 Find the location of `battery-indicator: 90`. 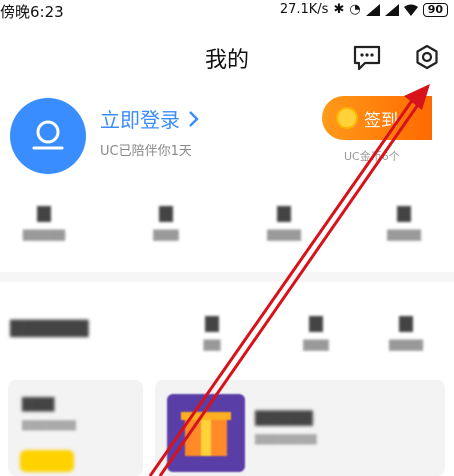

battery-indicator: 90 is located at coordinates (435, 9).